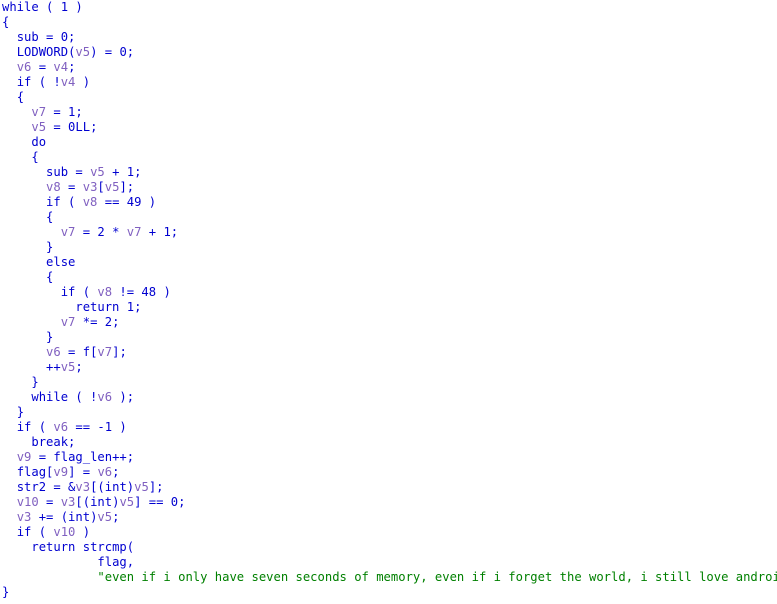 The image size is (777, 604). What do you see at coordinates (123, 397) in the screenshot?
I see `punctuation-token: );` at bounding box center [123, 397].